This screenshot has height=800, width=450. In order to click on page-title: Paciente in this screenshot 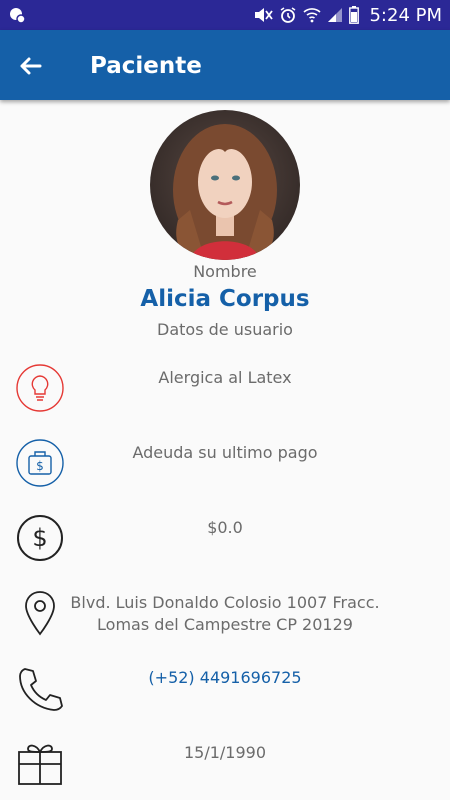, I will do `click(146, 66)`.